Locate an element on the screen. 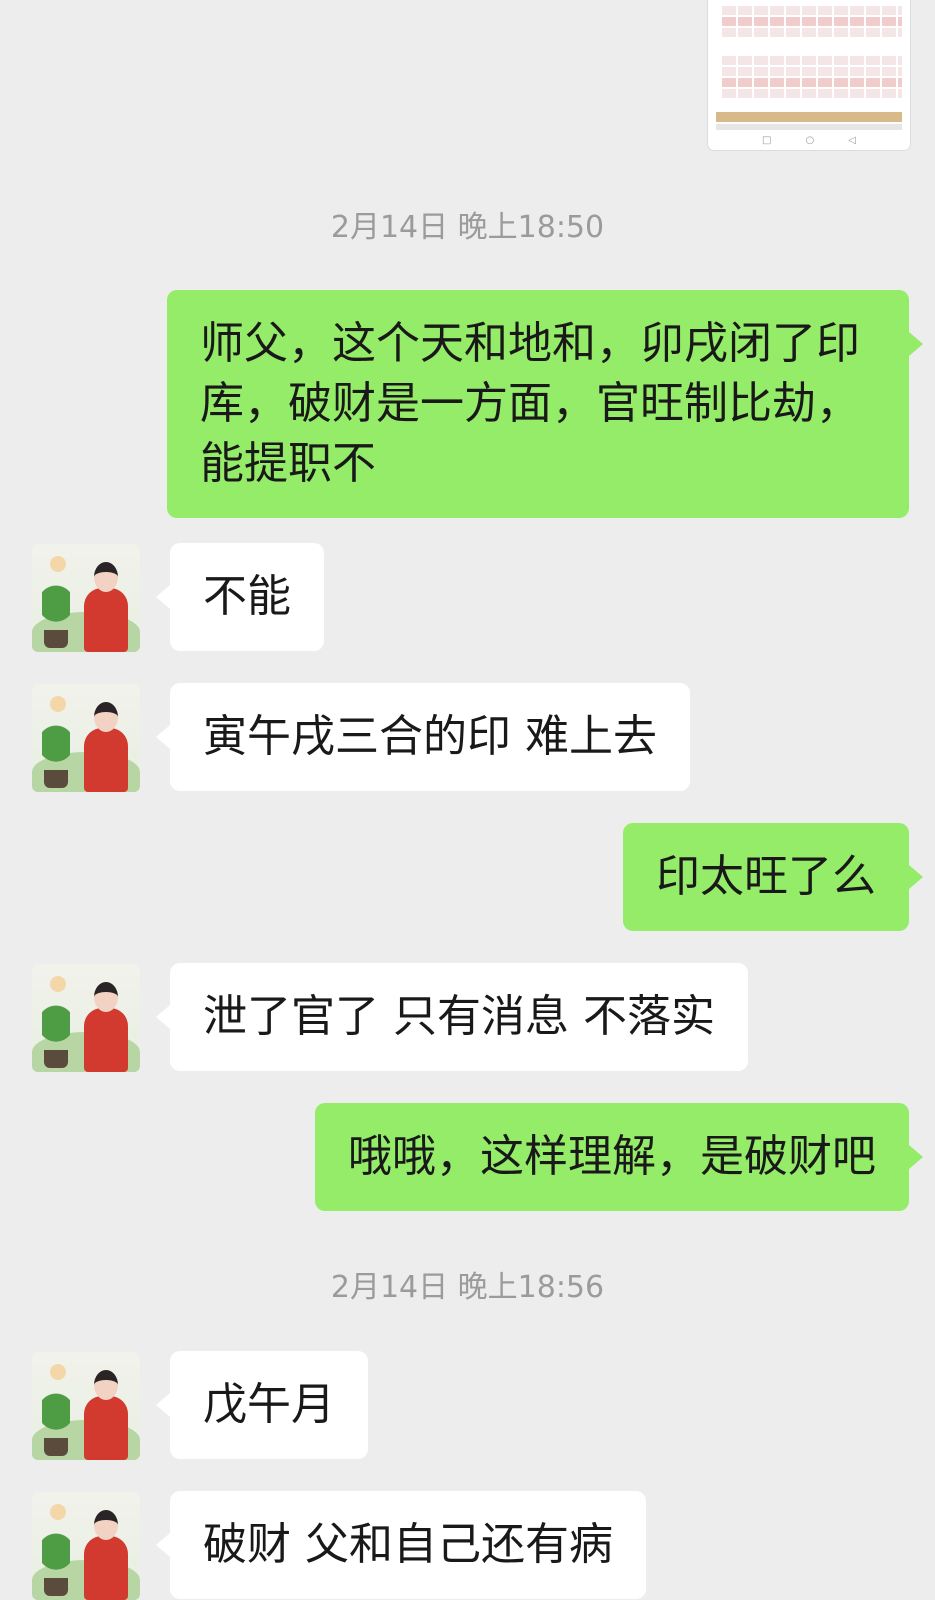 The height and width of the screenshot is (1600, 935). back-triangle-icon: ◁ is located at coordinates (852, 140).